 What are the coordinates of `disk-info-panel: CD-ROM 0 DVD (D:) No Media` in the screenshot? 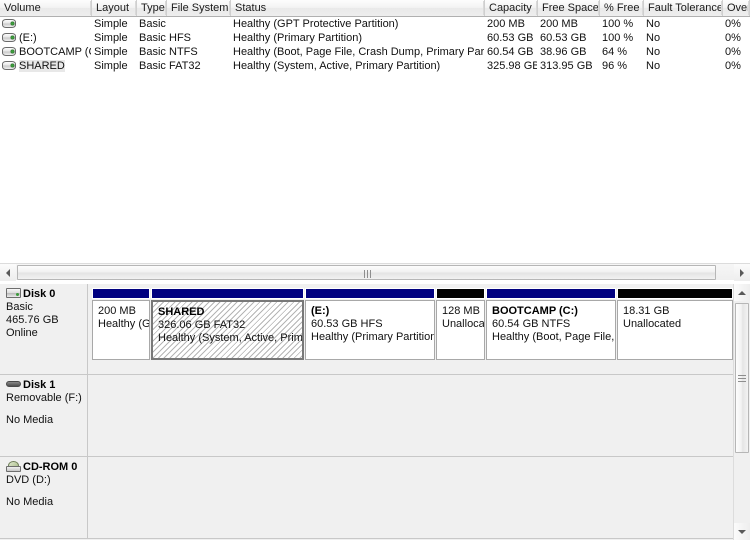 It's located at (44, 497).